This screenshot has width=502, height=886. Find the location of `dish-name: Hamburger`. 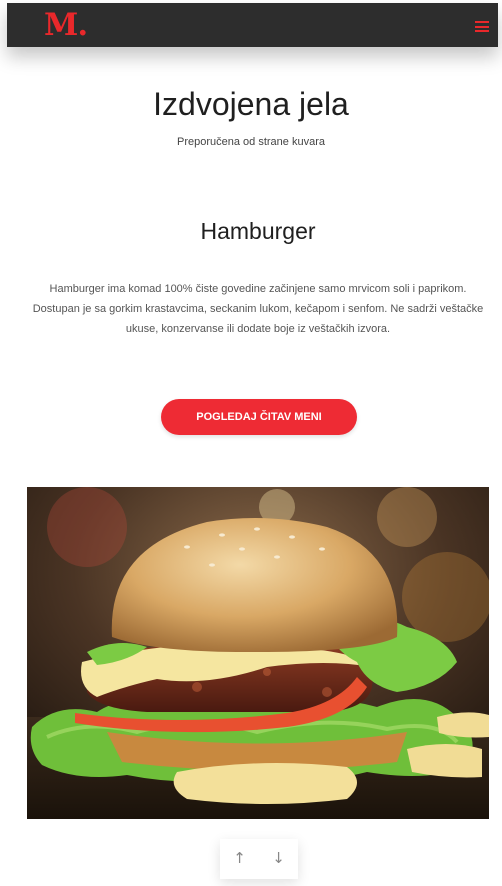

dish-name: Hamburger is located at coordinates (258, 231).